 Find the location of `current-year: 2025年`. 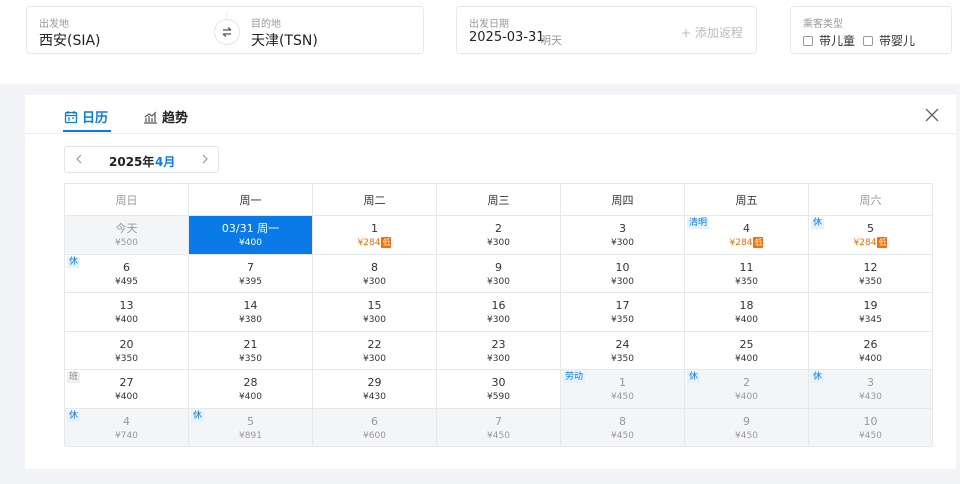

current-year: 2025年 is located at coordinates (132, 162).